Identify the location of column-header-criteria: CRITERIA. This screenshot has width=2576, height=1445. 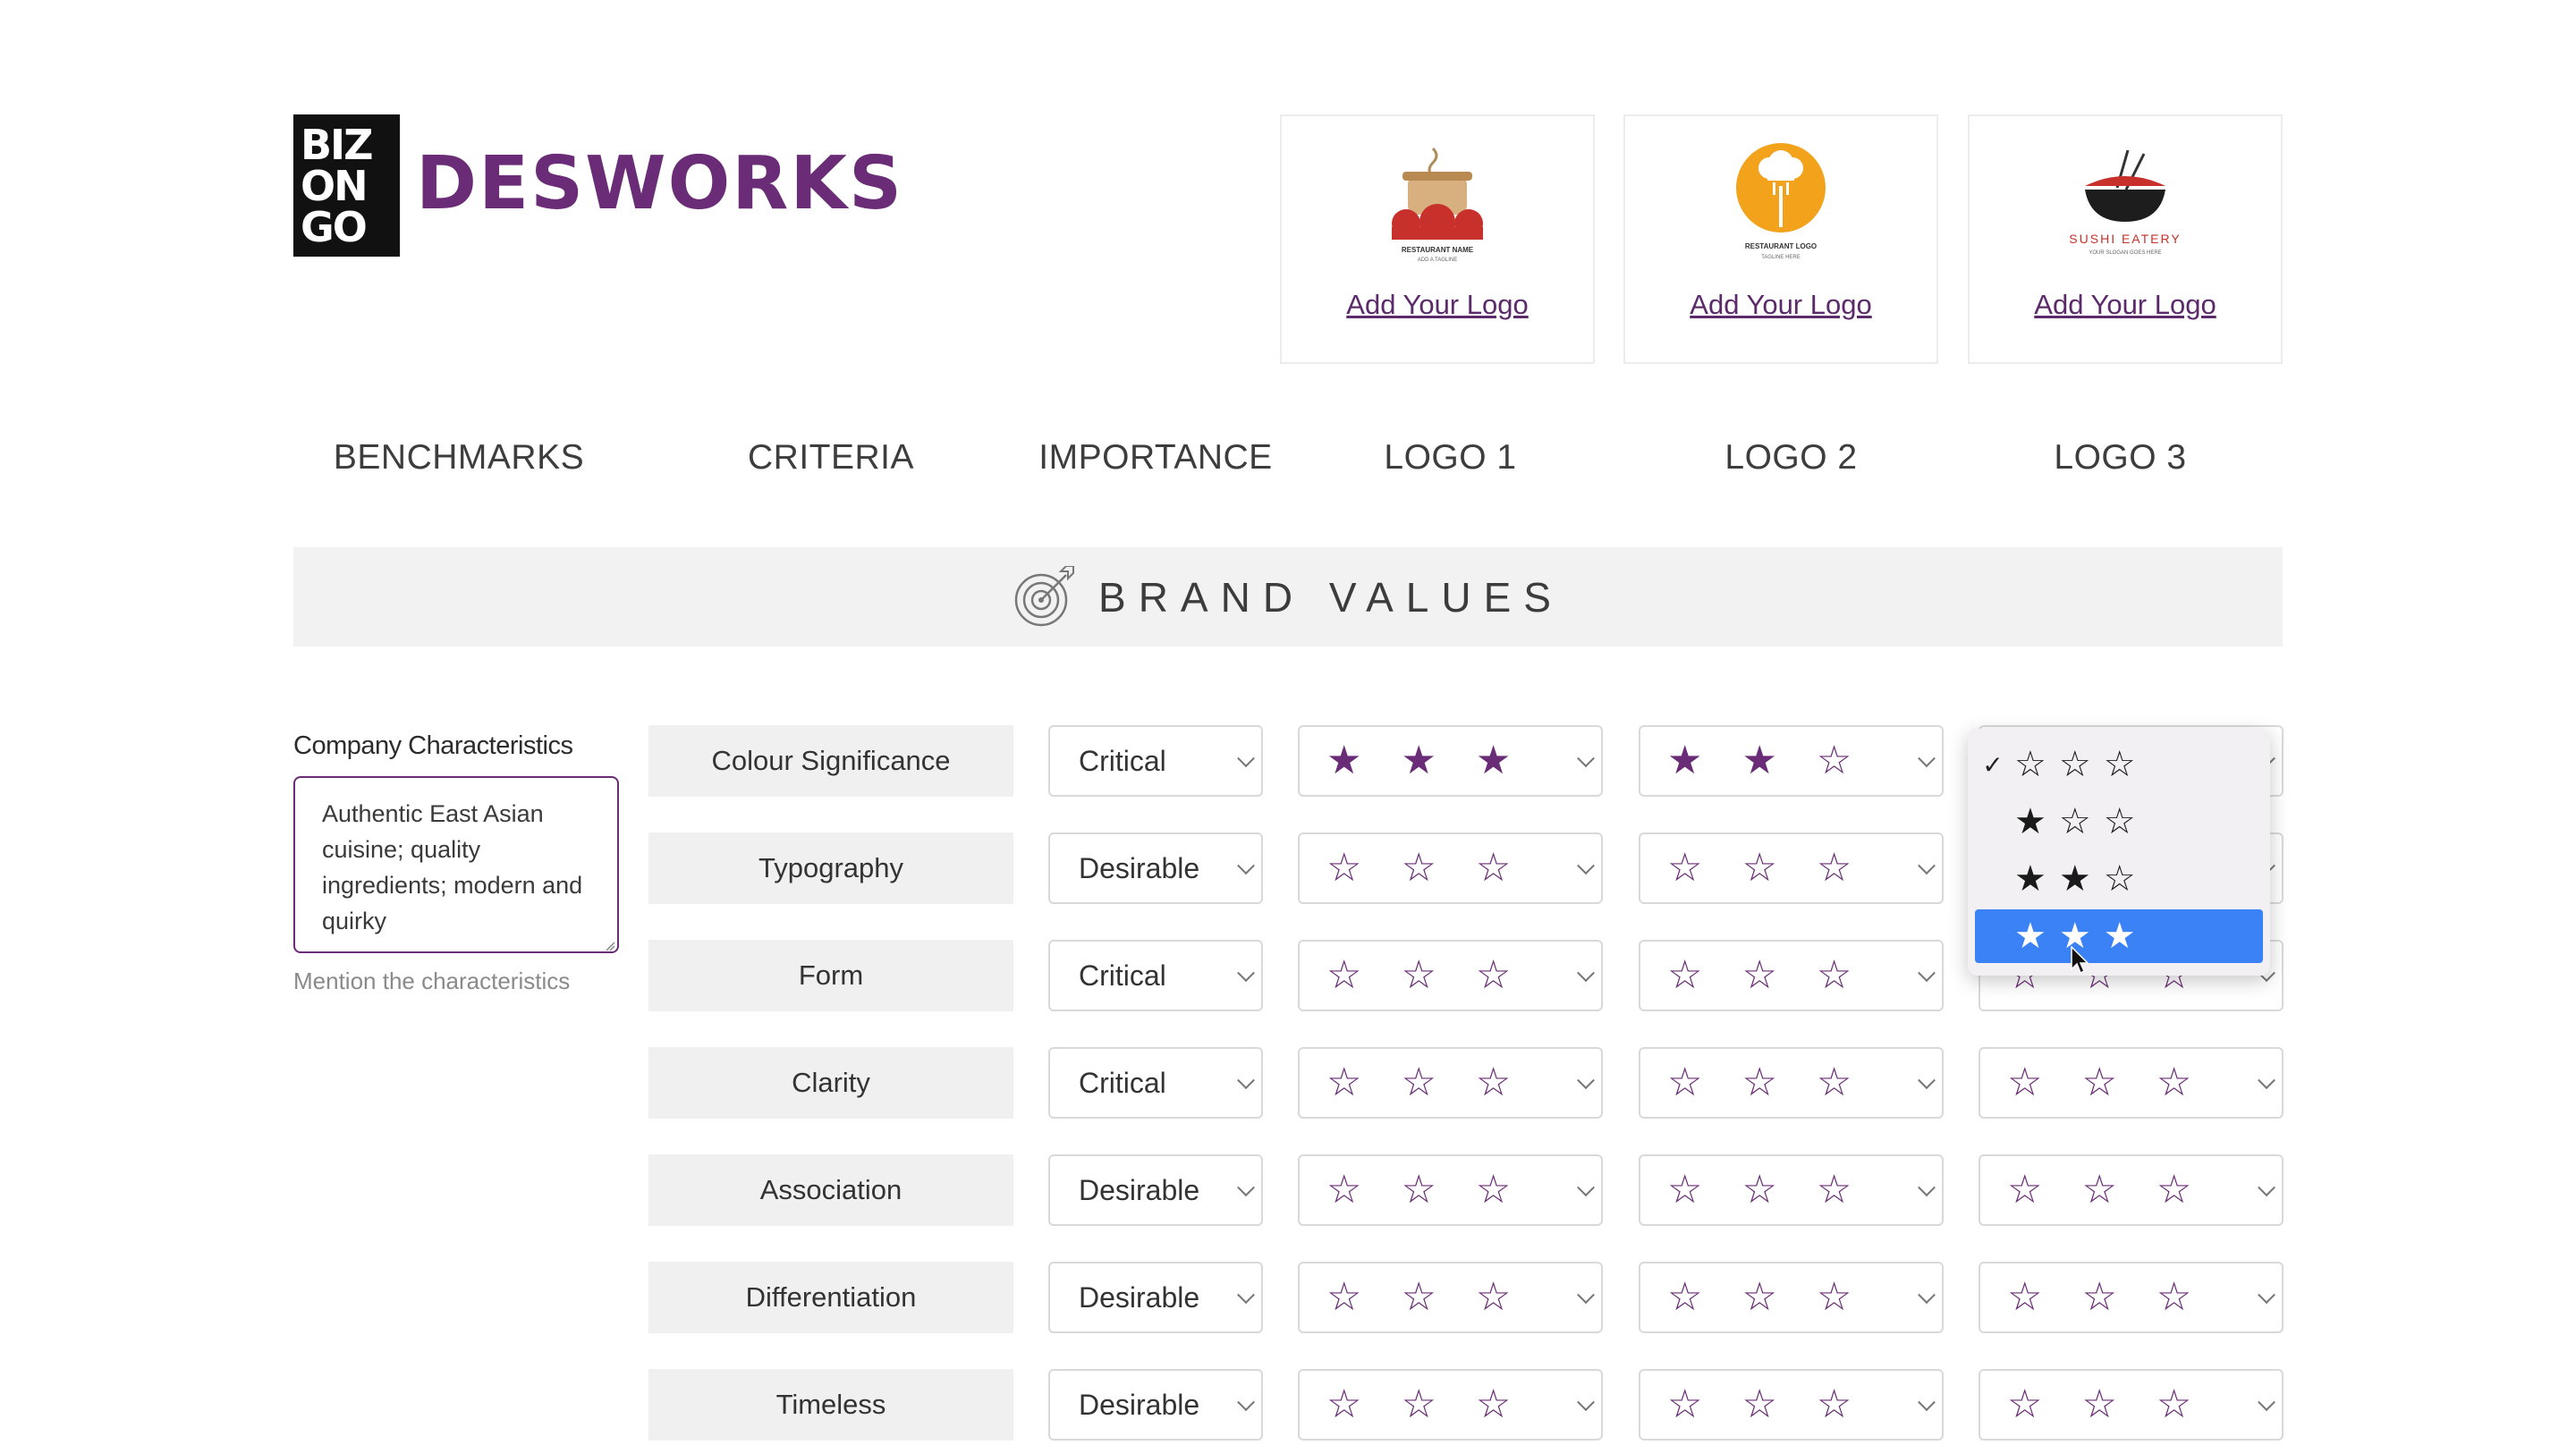
(830, 457).